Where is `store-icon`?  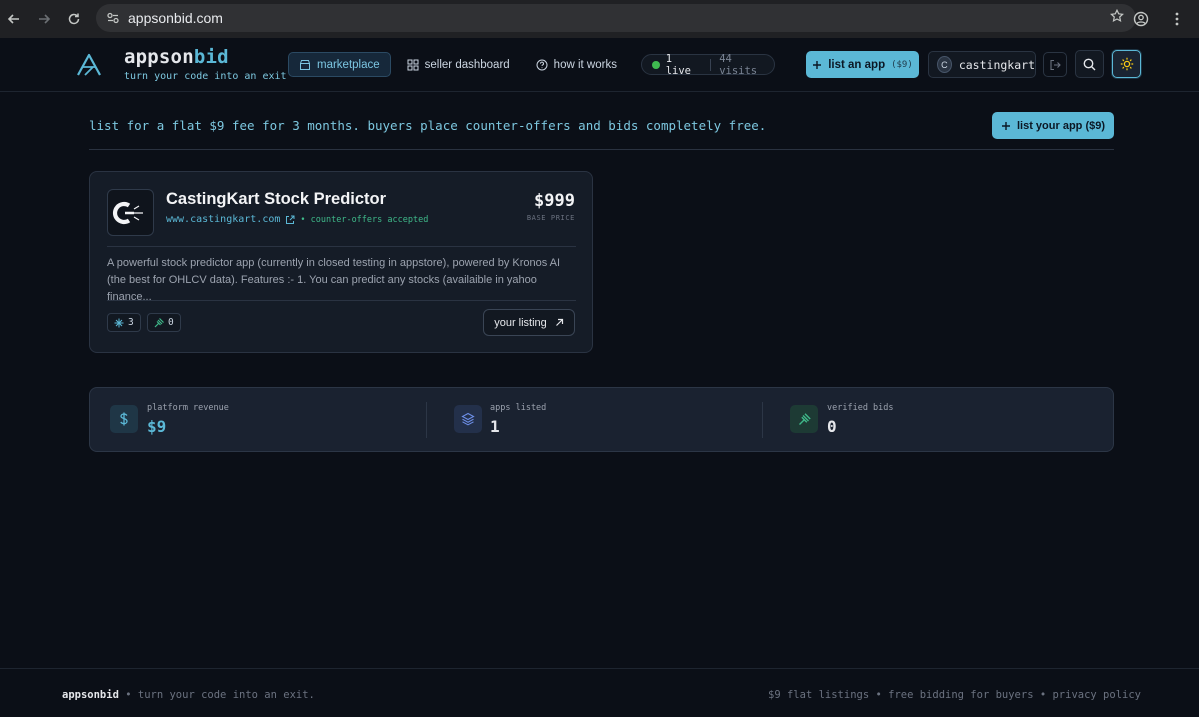
store-icon is located at coordinates (305, 64).